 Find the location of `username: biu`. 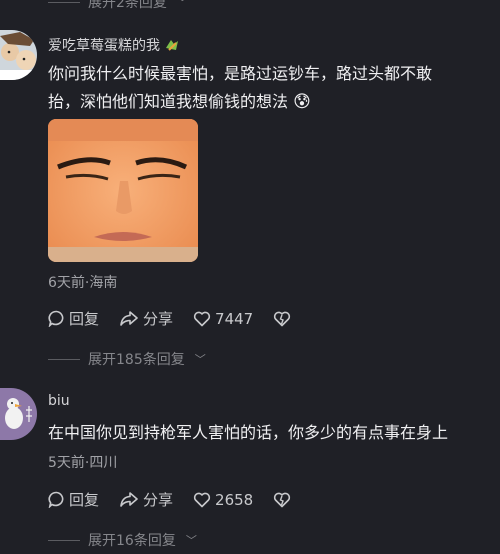

username: biu is located at coordinates (59, 401).